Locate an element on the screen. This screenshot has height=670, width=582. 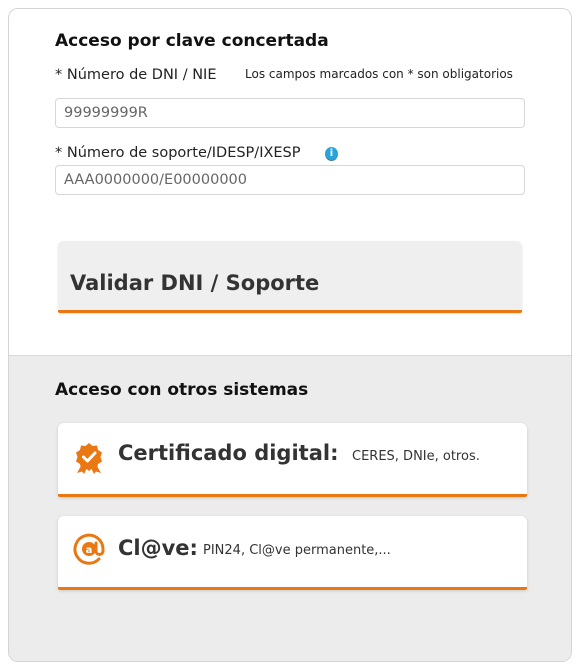
soporte-input is located at coordinates (290, 180).